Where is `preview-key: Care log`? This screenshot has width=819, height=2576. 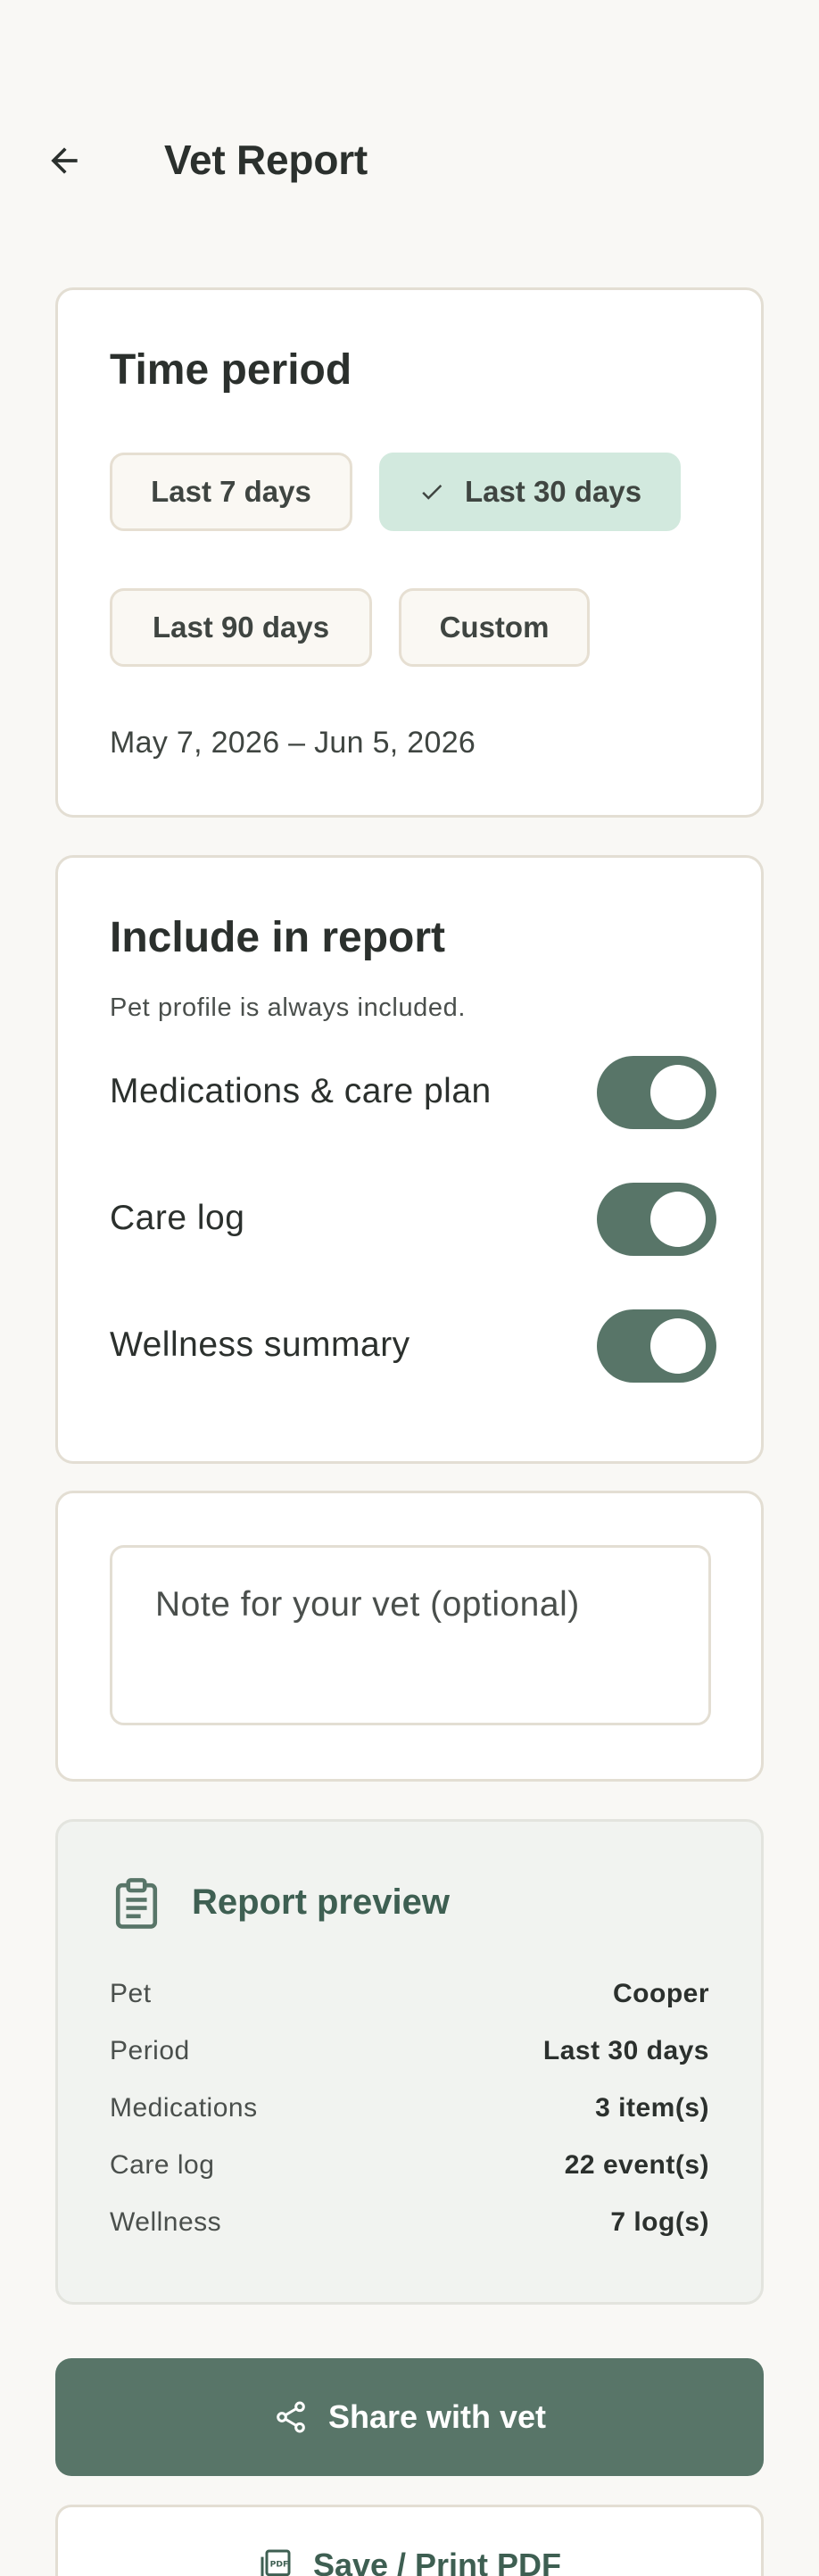
preview-key: Care log is located at coordinates (162, 2165).